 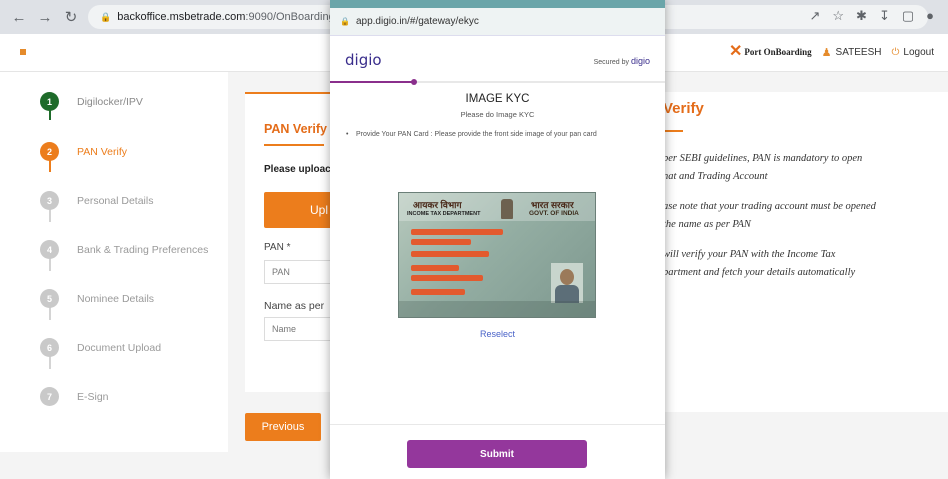 I want to click on star-icon: ☆, so click(x=838, y=16).